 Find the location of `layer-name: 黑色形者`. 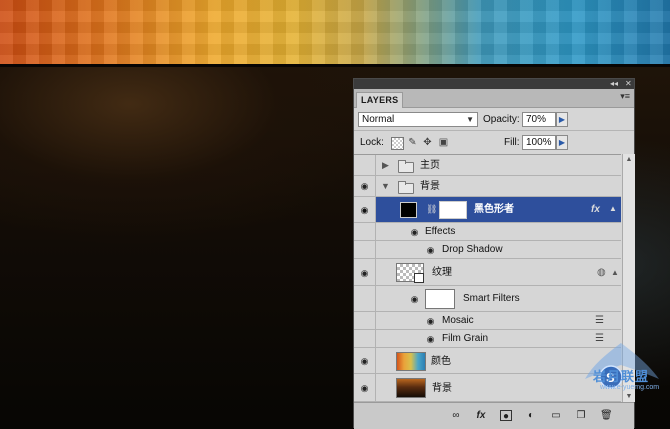

layer-name: 黑色形者 is located at coordinates (494, 209).